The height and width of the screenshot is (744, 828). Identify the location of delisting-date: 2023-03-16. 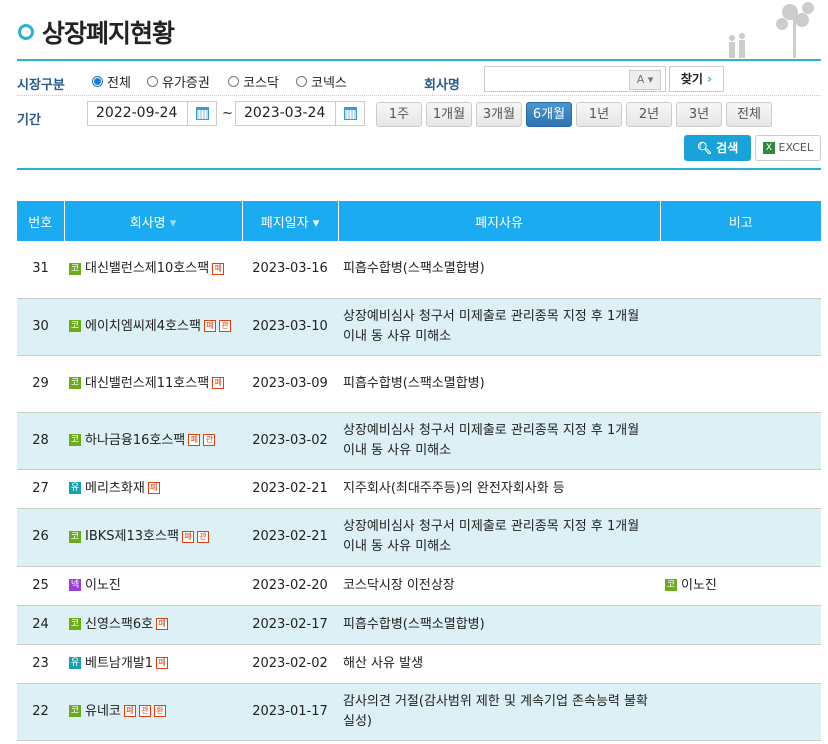
(290, 270).